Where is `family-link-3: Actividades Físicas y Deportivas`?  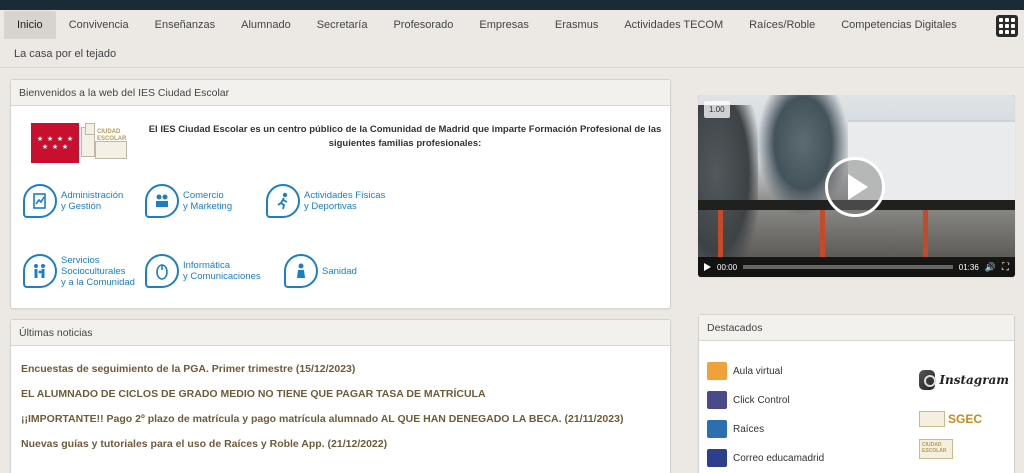
family-link-3: Actividades Físicas y Deportivas is located at coordinates (325, 201).